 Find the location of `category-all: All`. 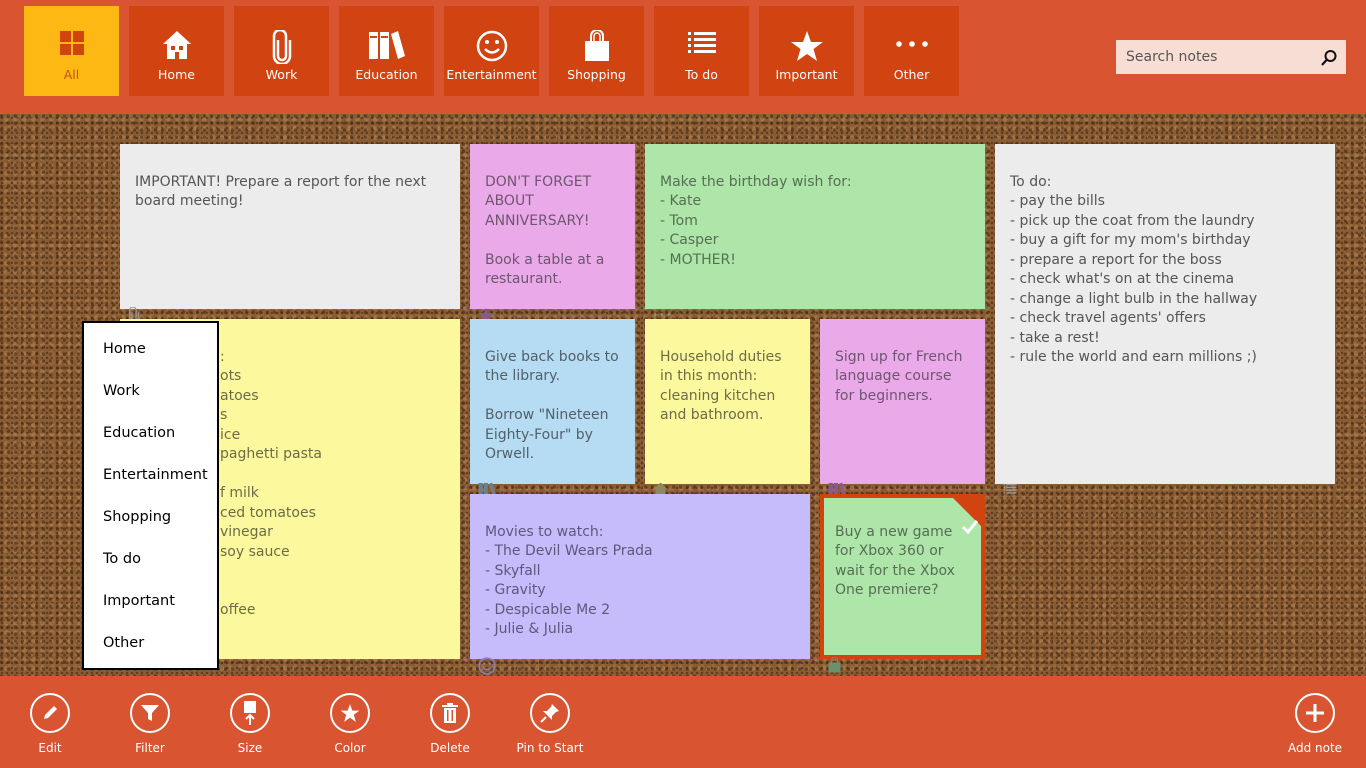

category-all: All is located at coordinates (71, 51).